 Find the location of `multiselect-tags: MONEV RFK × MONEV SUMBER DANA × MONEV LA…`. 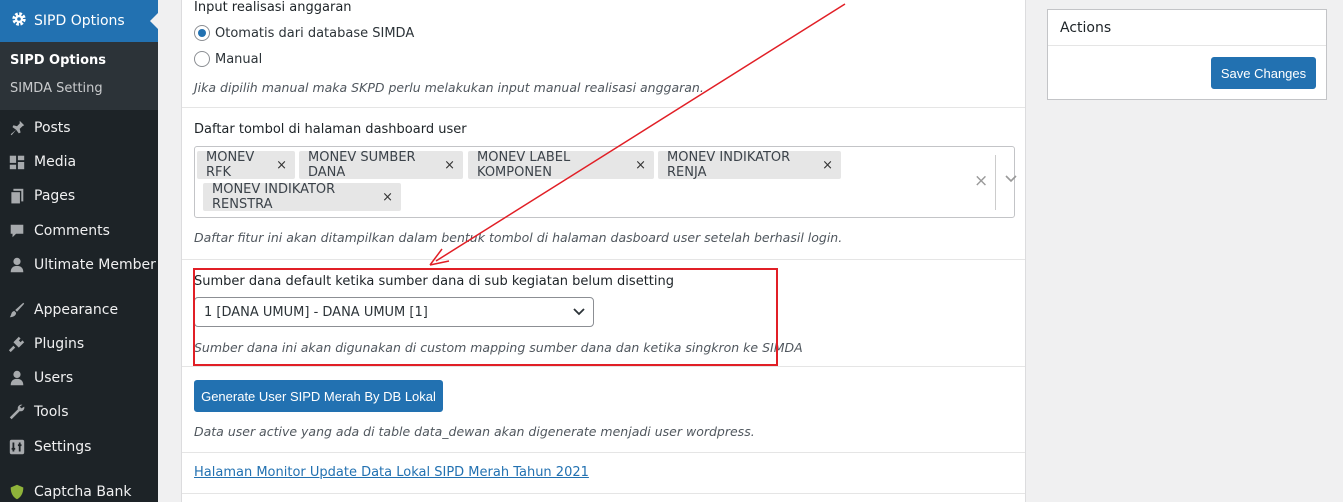

multiselect-tags: MONEV RFK × MONEV SUMBER DANA × MONEV LA… is located at coordinates (605, 182).